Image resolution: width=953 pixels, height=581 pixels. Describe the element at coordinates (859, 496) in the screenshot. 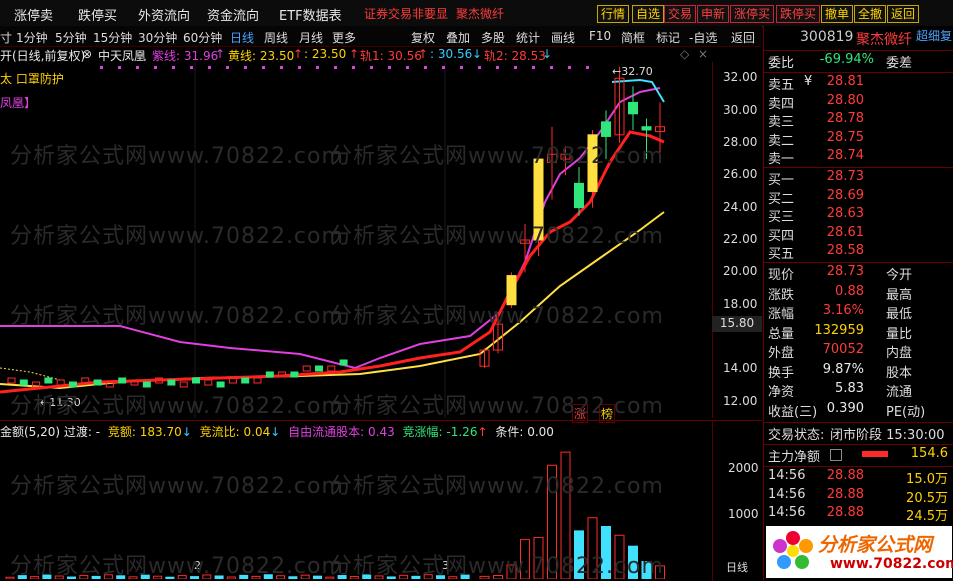

I see `tick-row: 14:56 28.88 20.5万` at that location.